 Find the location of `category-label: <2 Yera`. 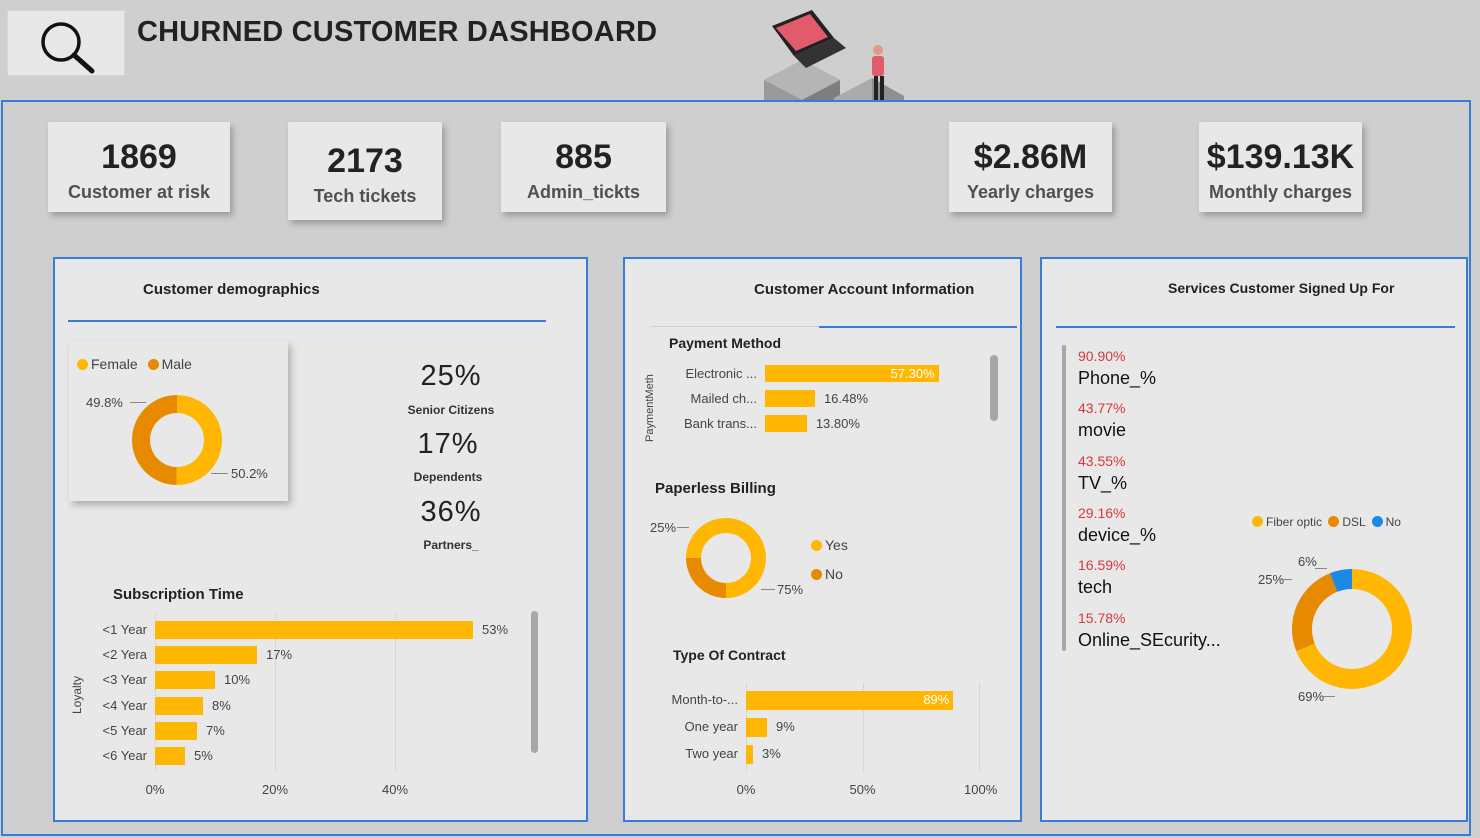

category-label: <2 Yera is located at coordinates (124, 655).